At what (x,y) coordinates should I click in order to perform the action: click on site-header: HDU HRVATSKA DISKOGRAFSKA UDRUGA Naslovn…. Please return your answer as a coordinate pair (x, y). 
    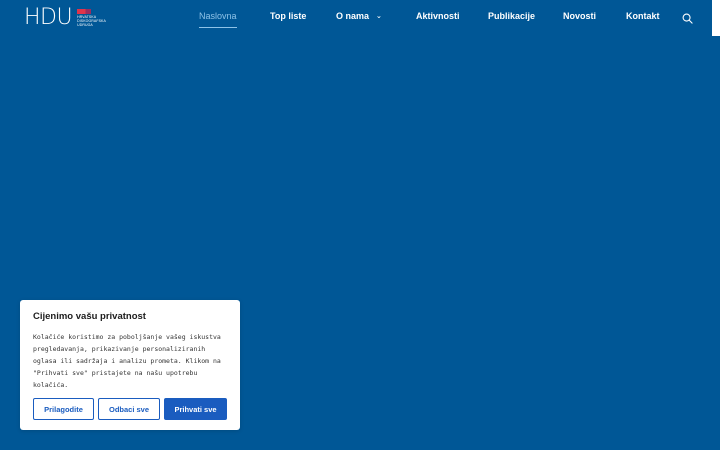
    Looking at the image, I should click on (356, 18).